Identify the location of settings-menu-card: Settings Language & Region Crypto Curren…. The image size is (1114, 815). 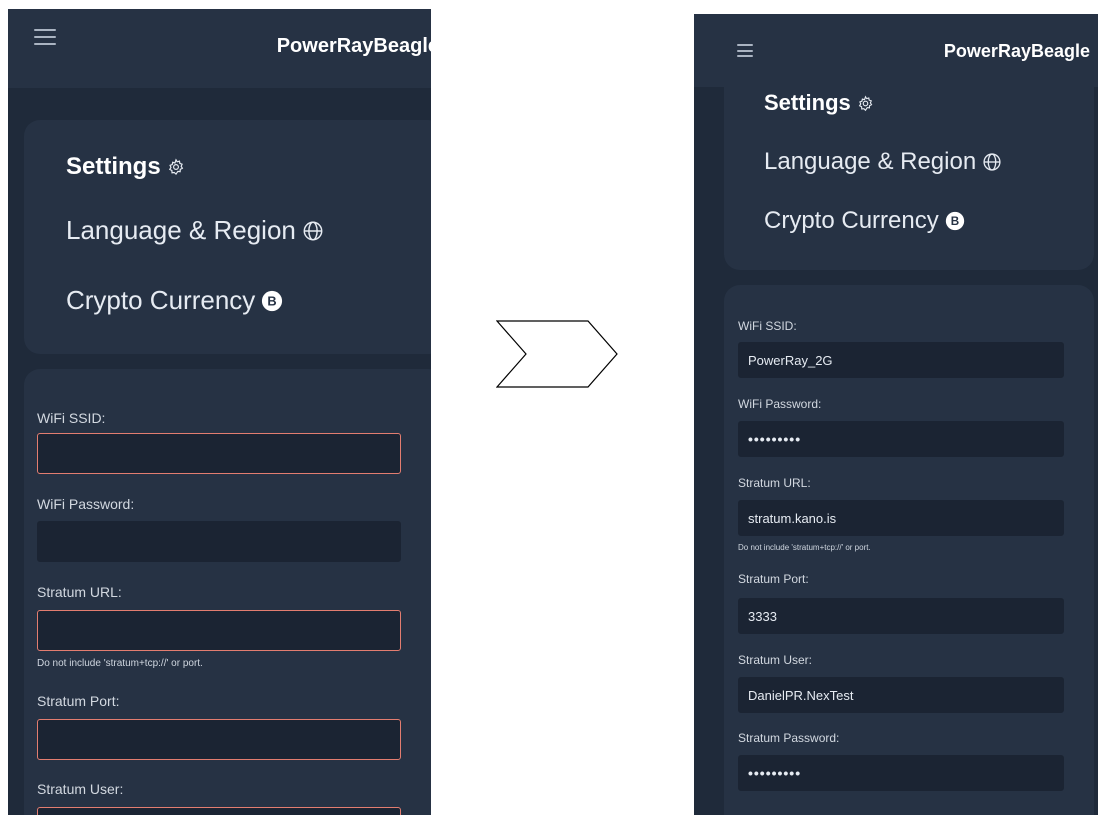
(227, 237).